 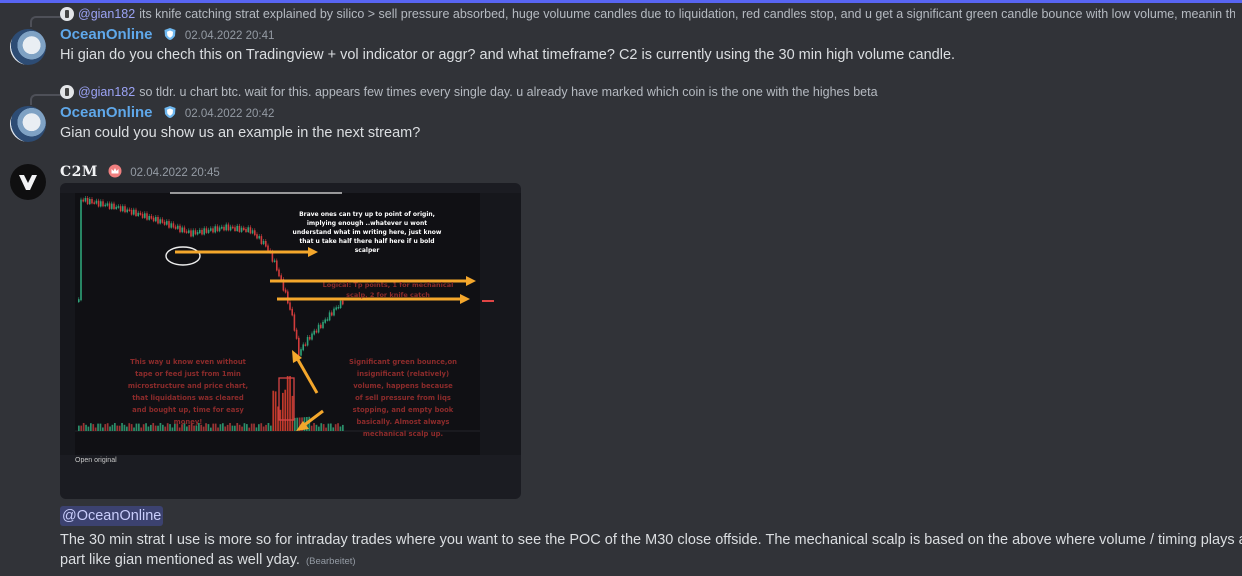 I want to click on timestamp: 02.04.2022 20:45, so click(x=175, y=173).